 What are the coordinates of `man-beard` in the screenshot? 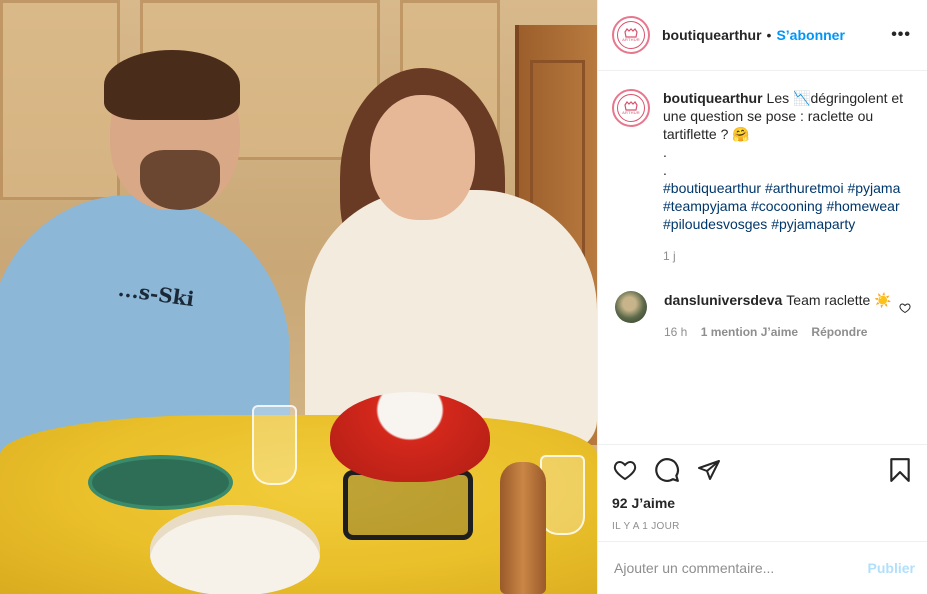 It's located at (180, 180).